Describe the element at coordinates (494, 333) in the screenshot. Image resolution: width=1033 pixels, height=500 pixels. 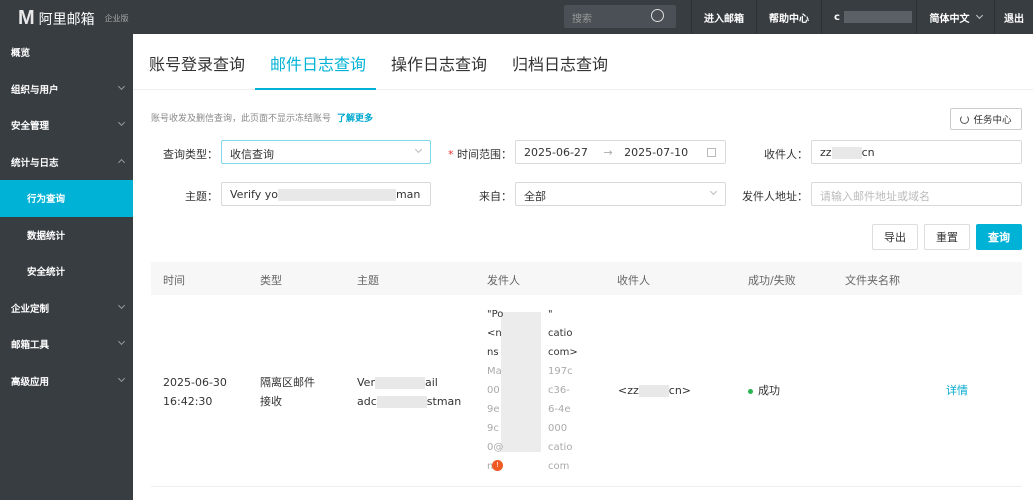
I see `sender-line: <n` at that location.